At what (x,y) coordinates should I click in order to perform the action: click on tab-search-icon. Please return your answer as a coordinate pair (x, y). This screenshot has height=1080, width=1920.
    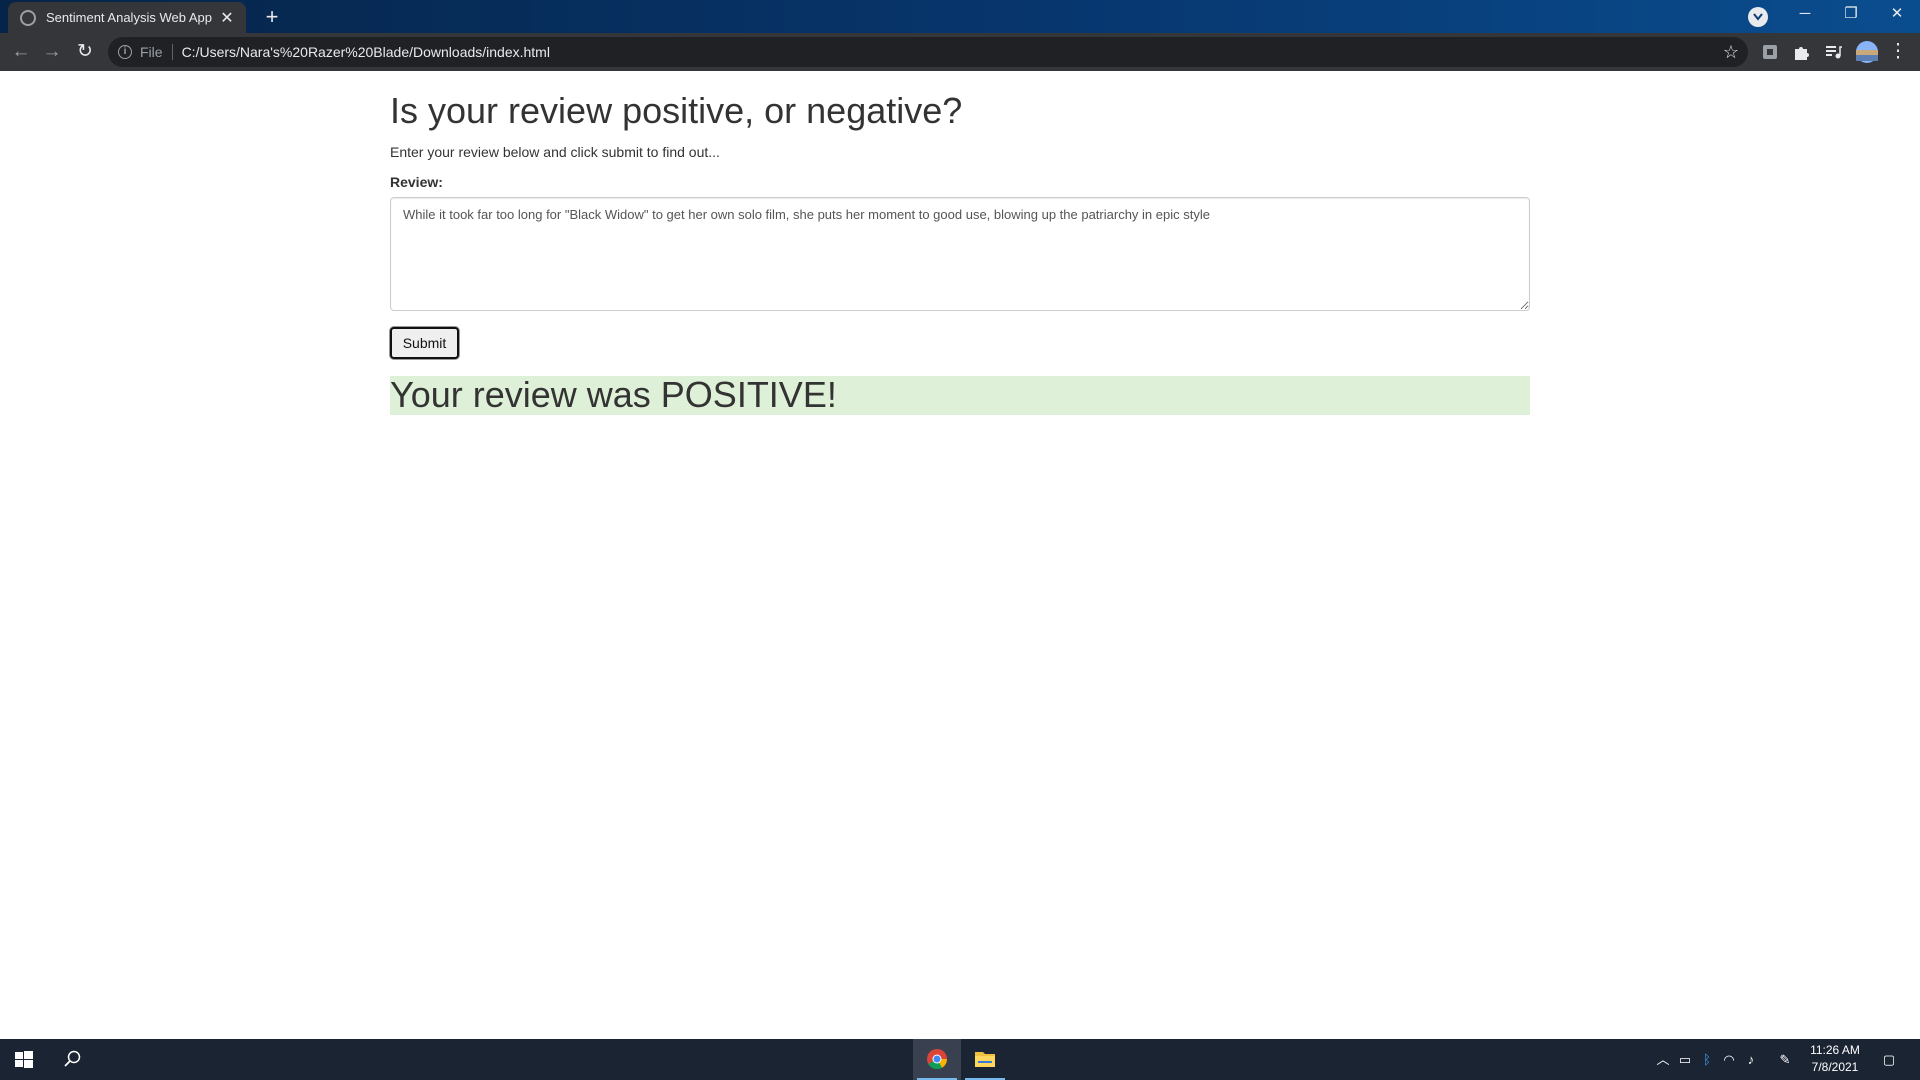
    Looking at the image, I should click on (1758, 17).